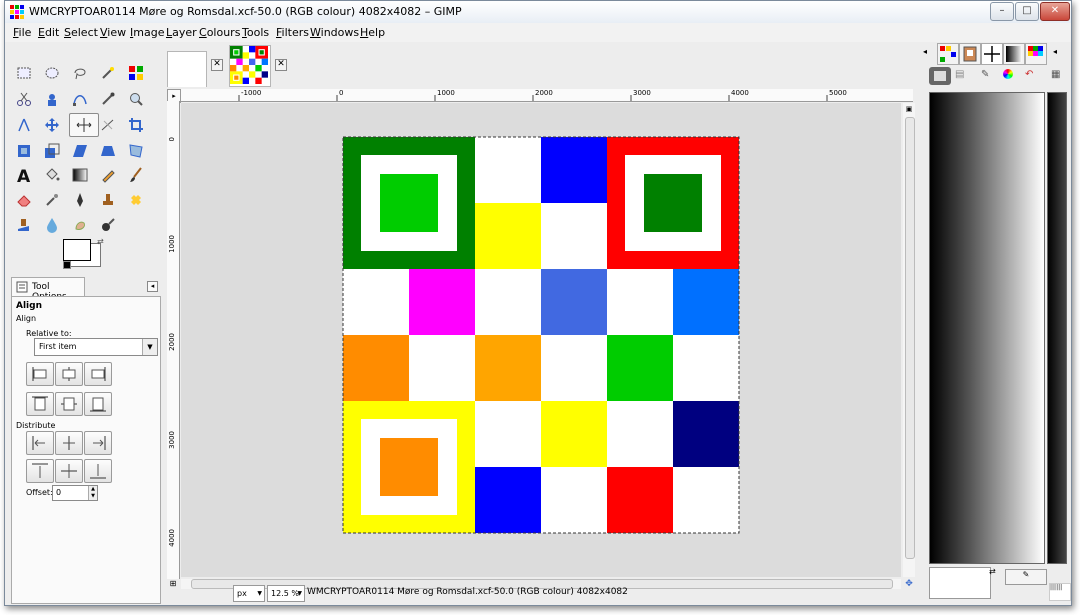  What do you see at coordinates (113, 32) in the screenshot?
I see `menu-view: View` at bounding box center [113, 32].